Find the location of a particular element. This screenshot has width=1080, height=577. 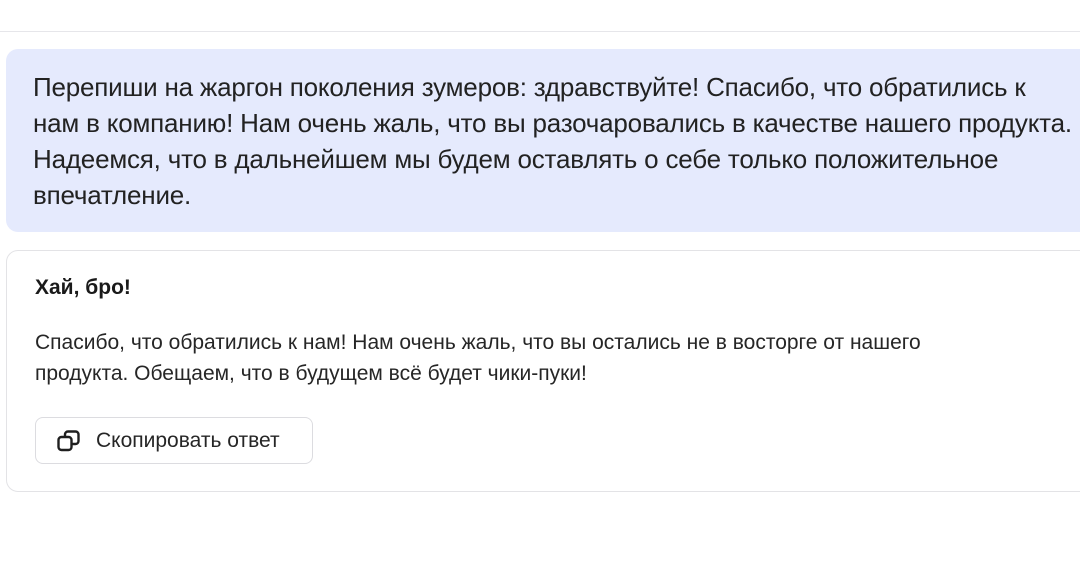

top-divider is located at coordinates (540, 31).